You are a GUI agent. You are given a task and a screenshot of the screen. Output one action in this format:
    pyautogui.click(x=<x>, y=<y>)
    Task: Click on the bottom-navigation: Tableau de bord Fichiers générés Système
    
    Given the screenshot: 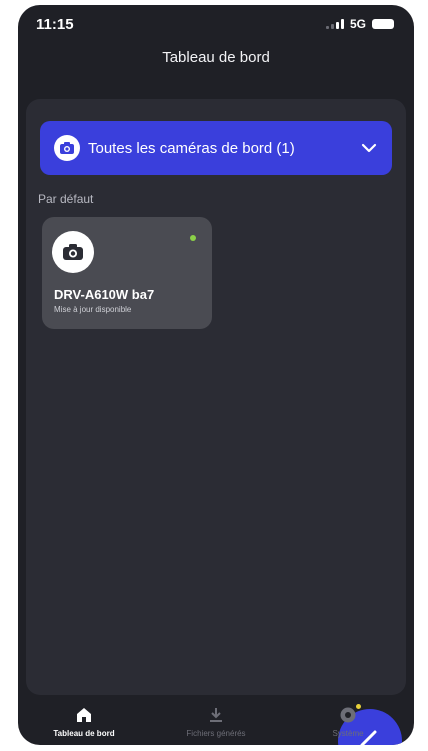 What is the action you would take?
    pyautogui.click(x=216, y=721)
    